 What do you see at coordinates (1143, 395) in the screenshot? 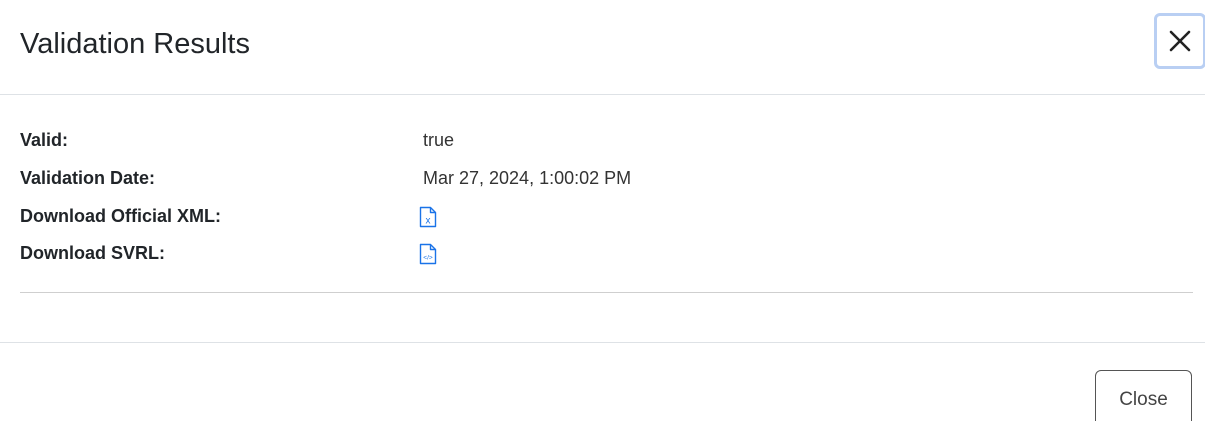
I see `close-button: Close` at bounding box center [1143, 395].